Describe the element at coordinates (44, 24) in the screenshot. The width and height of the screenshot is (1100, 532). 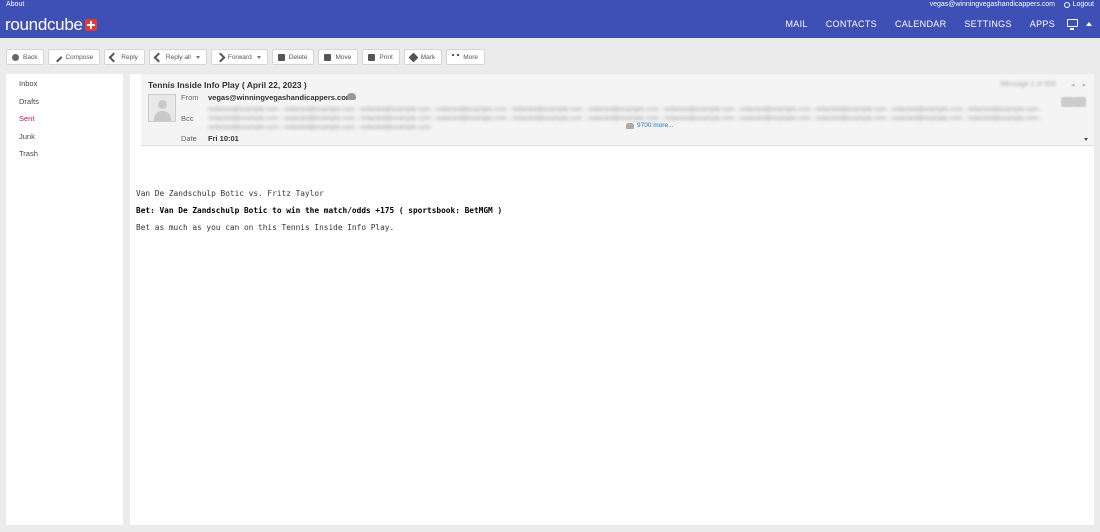
I see `logo-text: roundcube` at that location.